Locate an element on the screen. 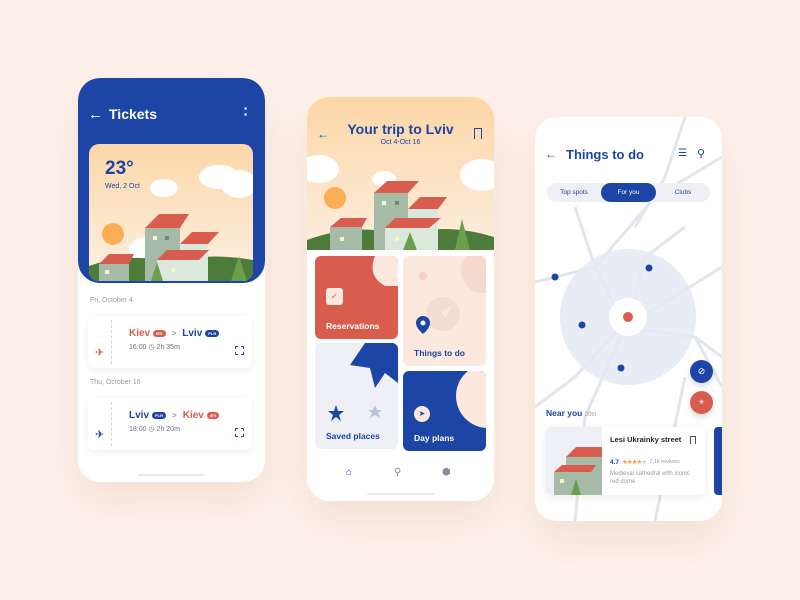  ticket-card: ✈ Lviv PLR > Kiev IEV 18:00 ◷ 2h 20m is located at coordinates (170, 424).